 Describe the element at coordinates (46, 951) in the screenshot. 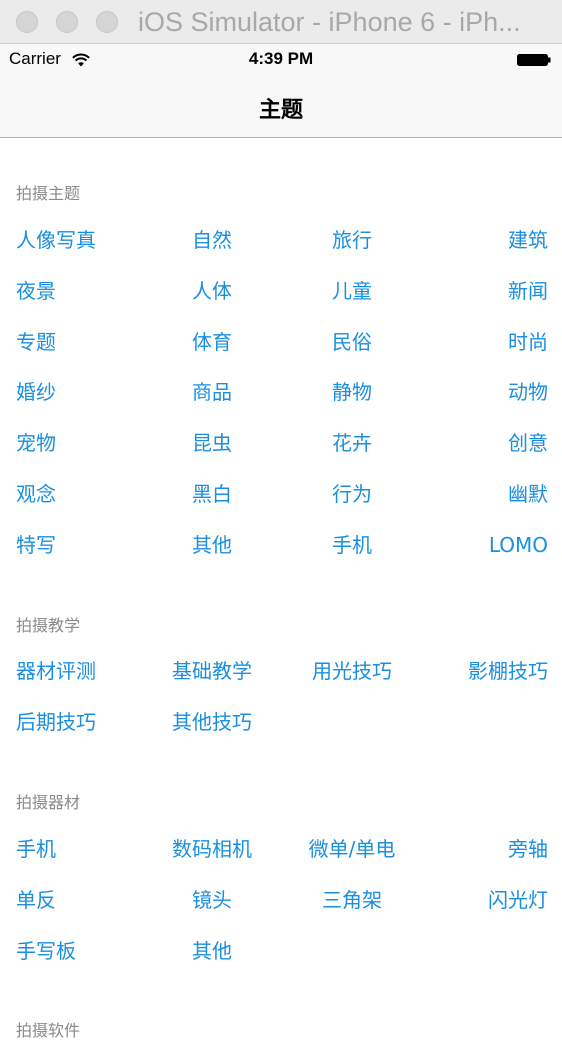

I see `equipment-item: 手写板` at that location.